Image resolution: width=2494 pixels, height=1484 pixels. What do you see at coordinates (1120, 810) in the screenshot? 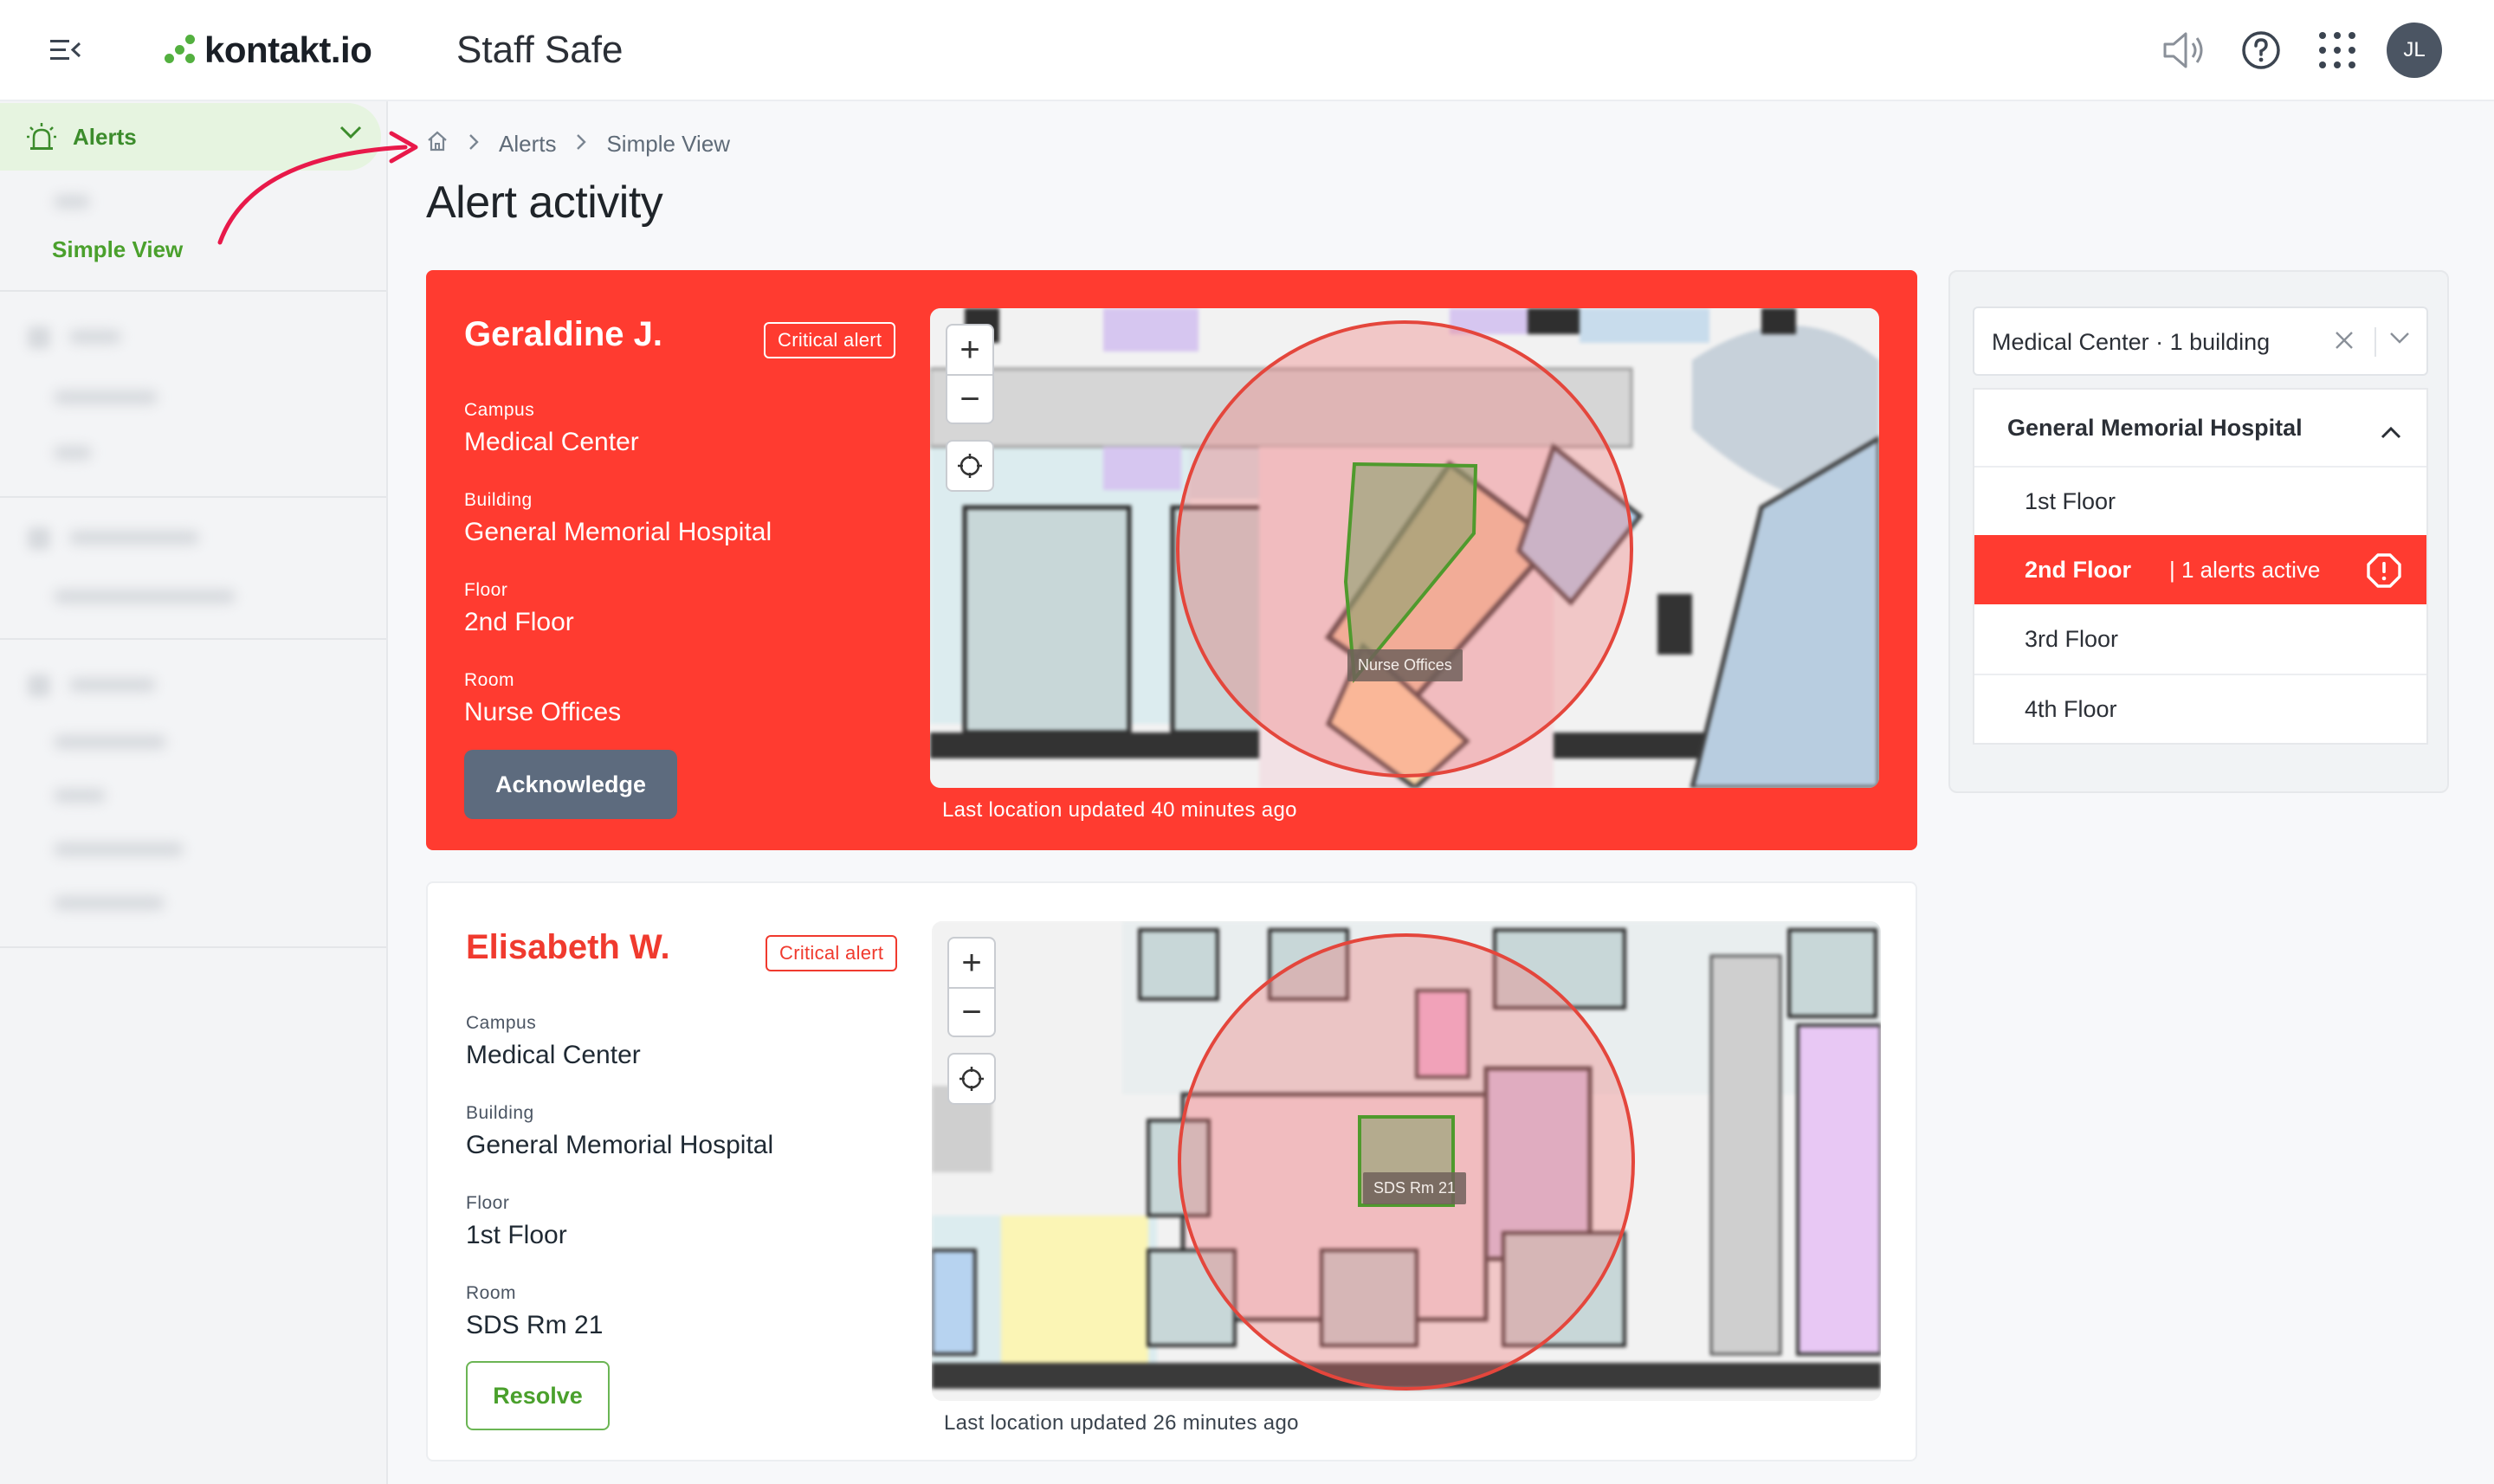
I see `last-location-text: Last location updated 40 minutes ago` at bounding box center [1120, 810].